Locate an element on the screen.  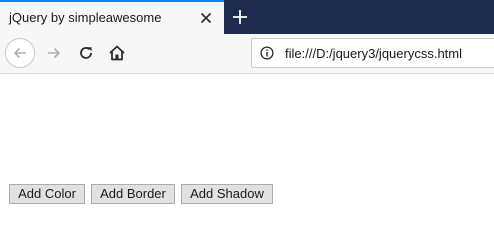
tab-active: jQuery by simpleawesome is located at coordinates (112, 17).